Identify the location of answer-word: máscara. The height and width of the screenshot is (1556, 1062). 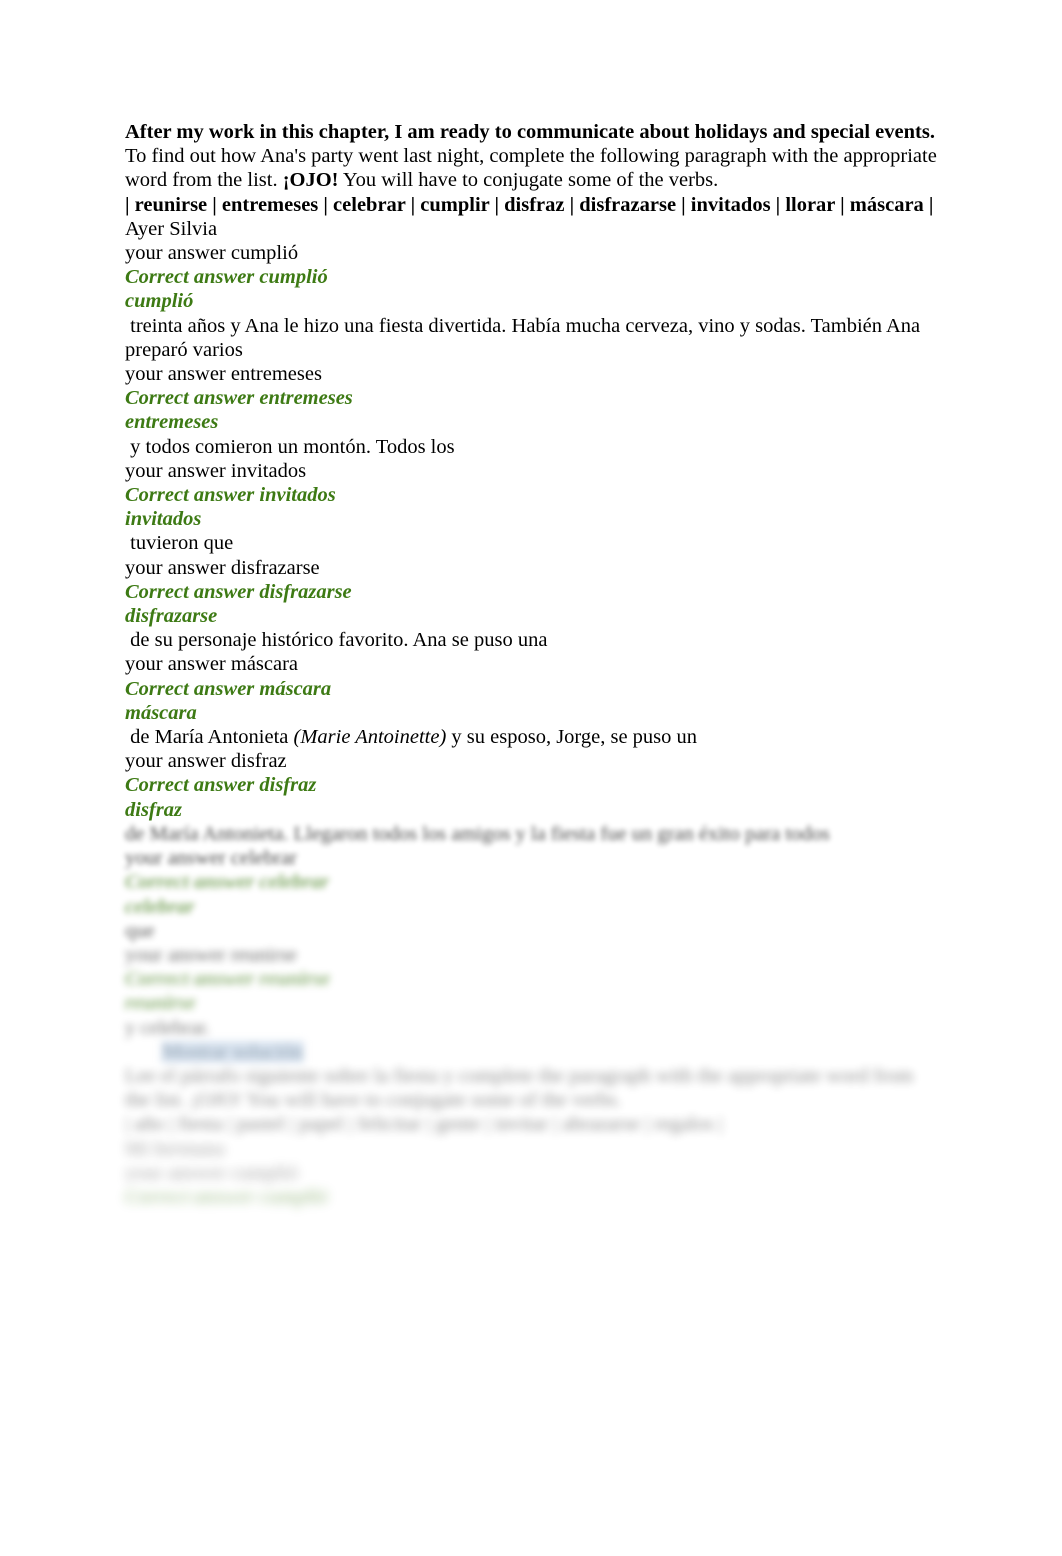
(161, 712).